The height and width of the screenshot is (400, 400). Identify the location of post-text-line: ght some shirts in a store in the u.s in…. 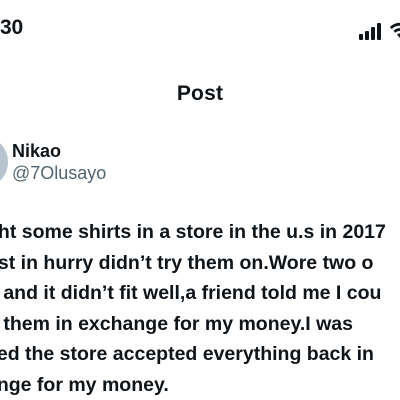
(193, 232).